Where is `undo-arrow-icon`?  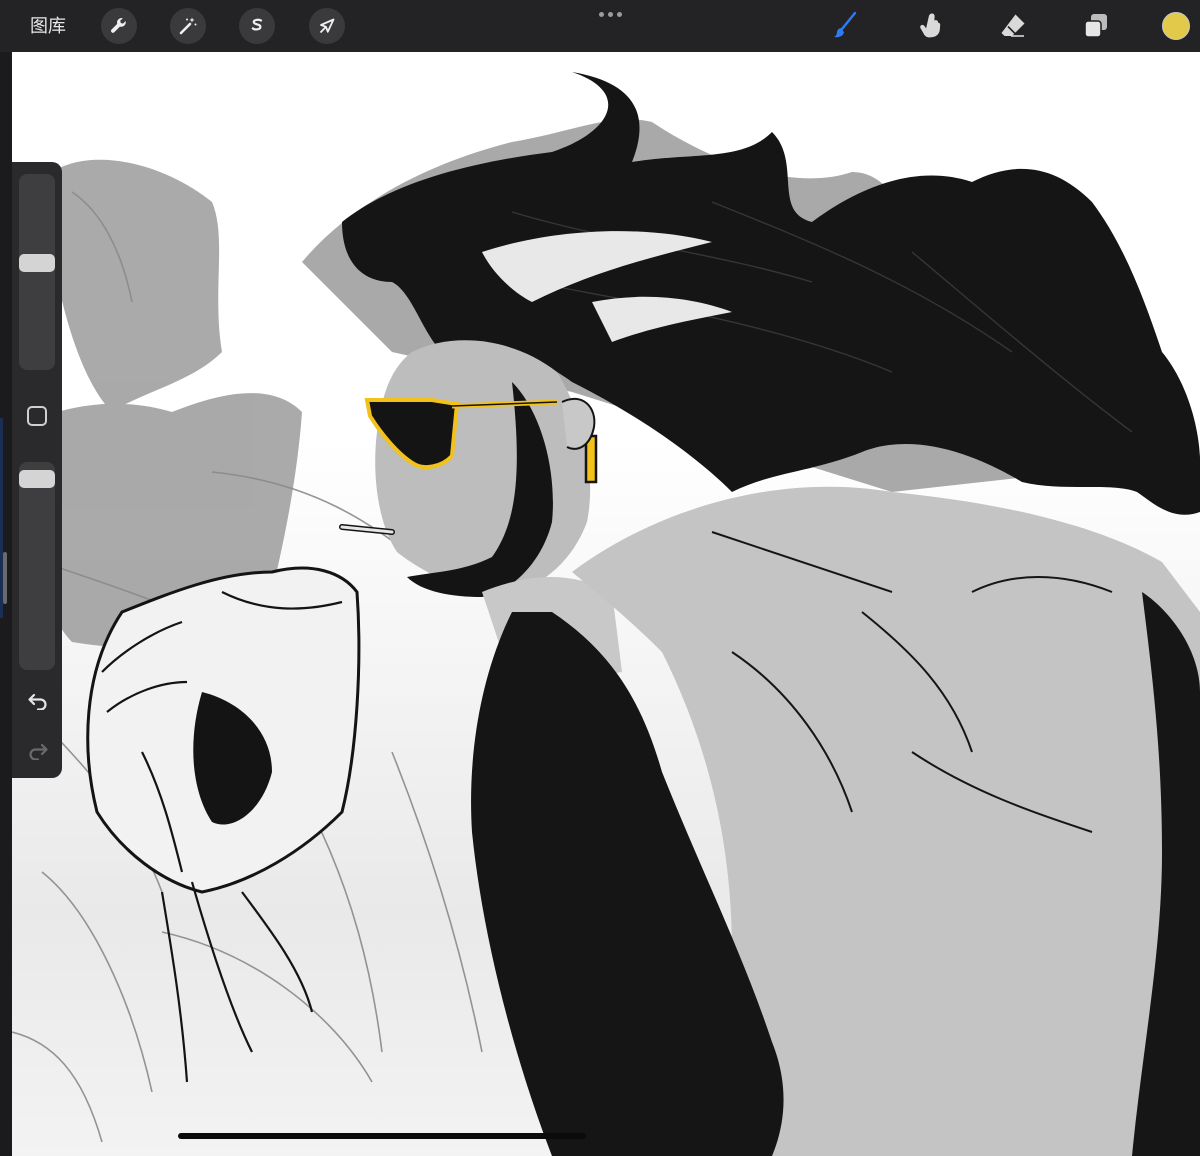
undo-arrow-icon is located at coordinates (37, 701).